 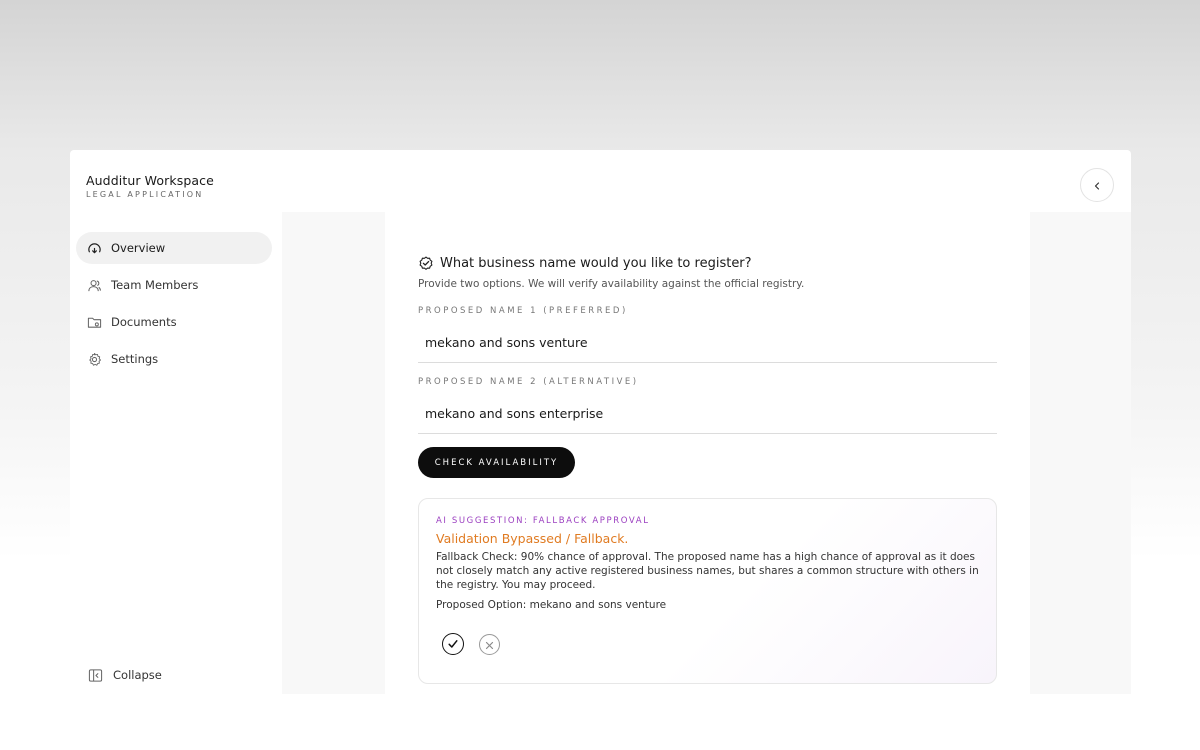 I want to click on reject-button, so click(x=489, y=644).